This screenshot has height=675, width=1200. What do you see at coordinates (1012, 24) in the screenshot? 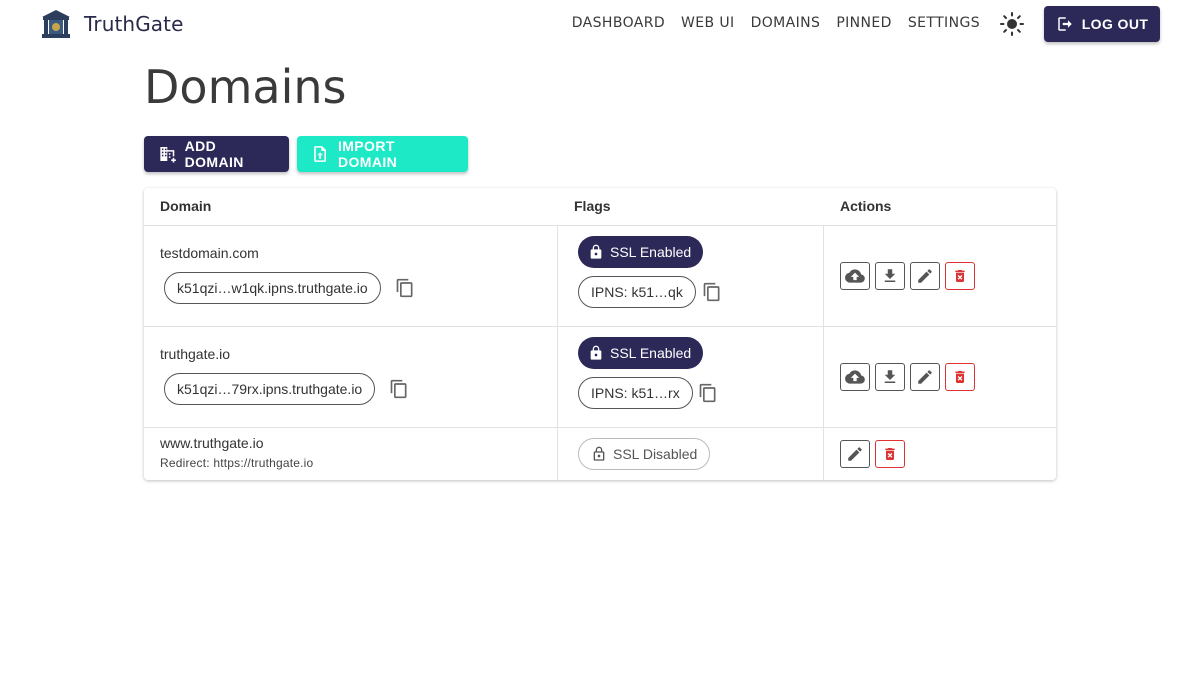
I see `theme-sun-icon` at bounding box center [1012, 24].